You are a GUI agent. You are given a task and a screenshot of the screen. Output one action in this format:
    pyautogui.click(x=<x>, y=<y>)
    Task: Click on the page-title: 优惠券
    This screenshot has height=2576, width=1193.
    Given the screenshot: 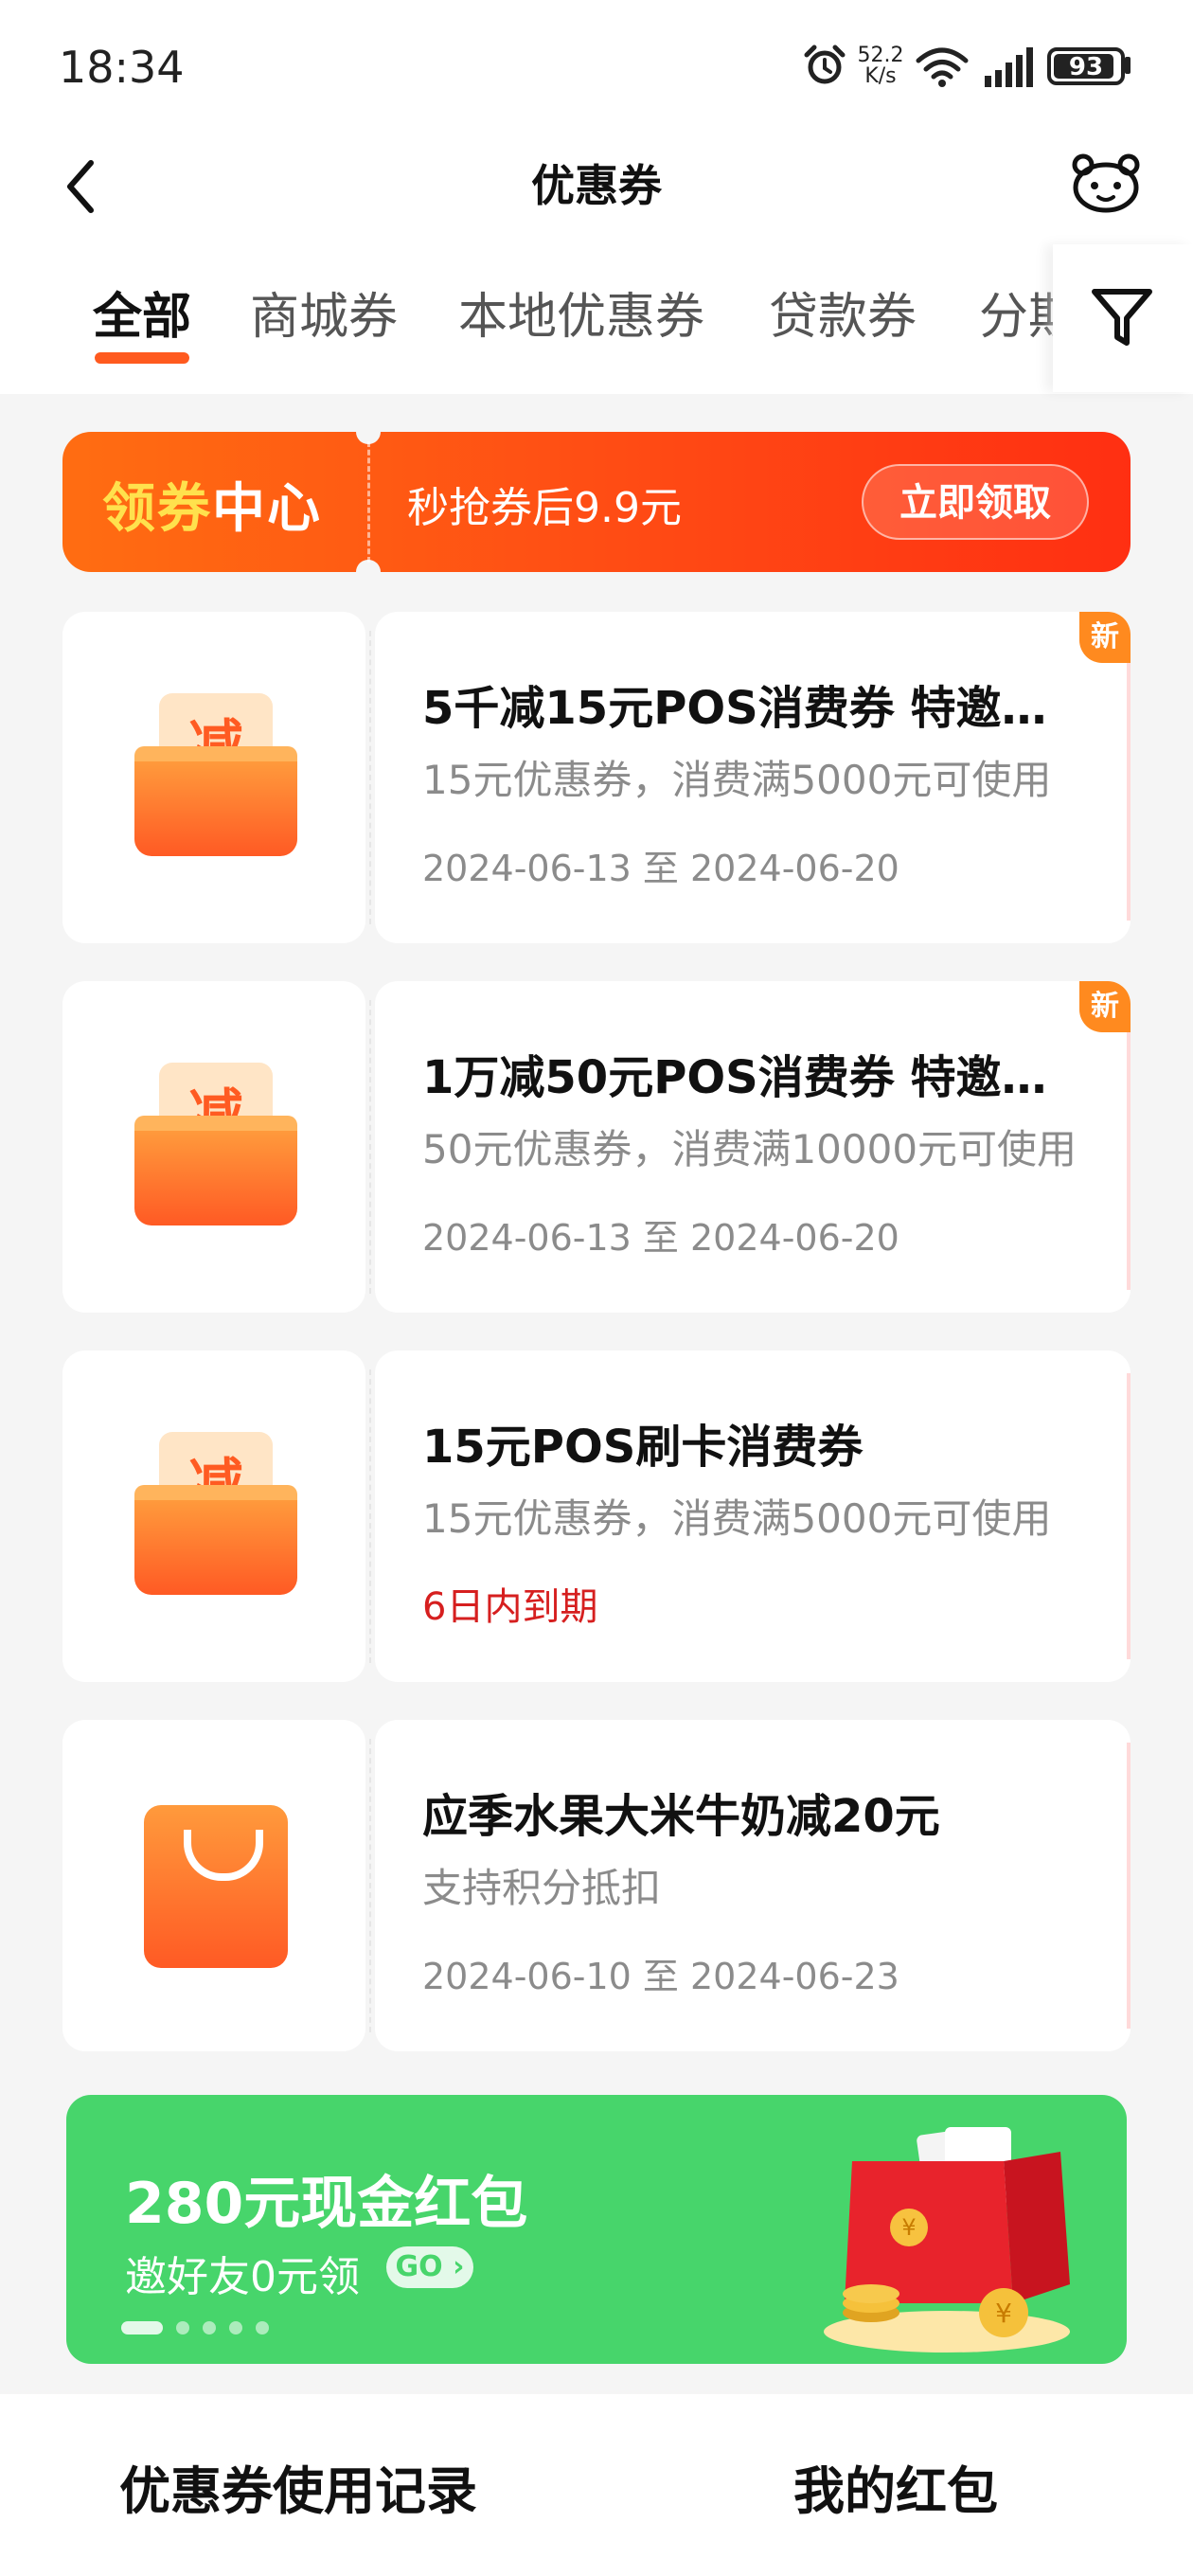 What is the action you would take?
    pyautogui.click(x=596, y=185)
    